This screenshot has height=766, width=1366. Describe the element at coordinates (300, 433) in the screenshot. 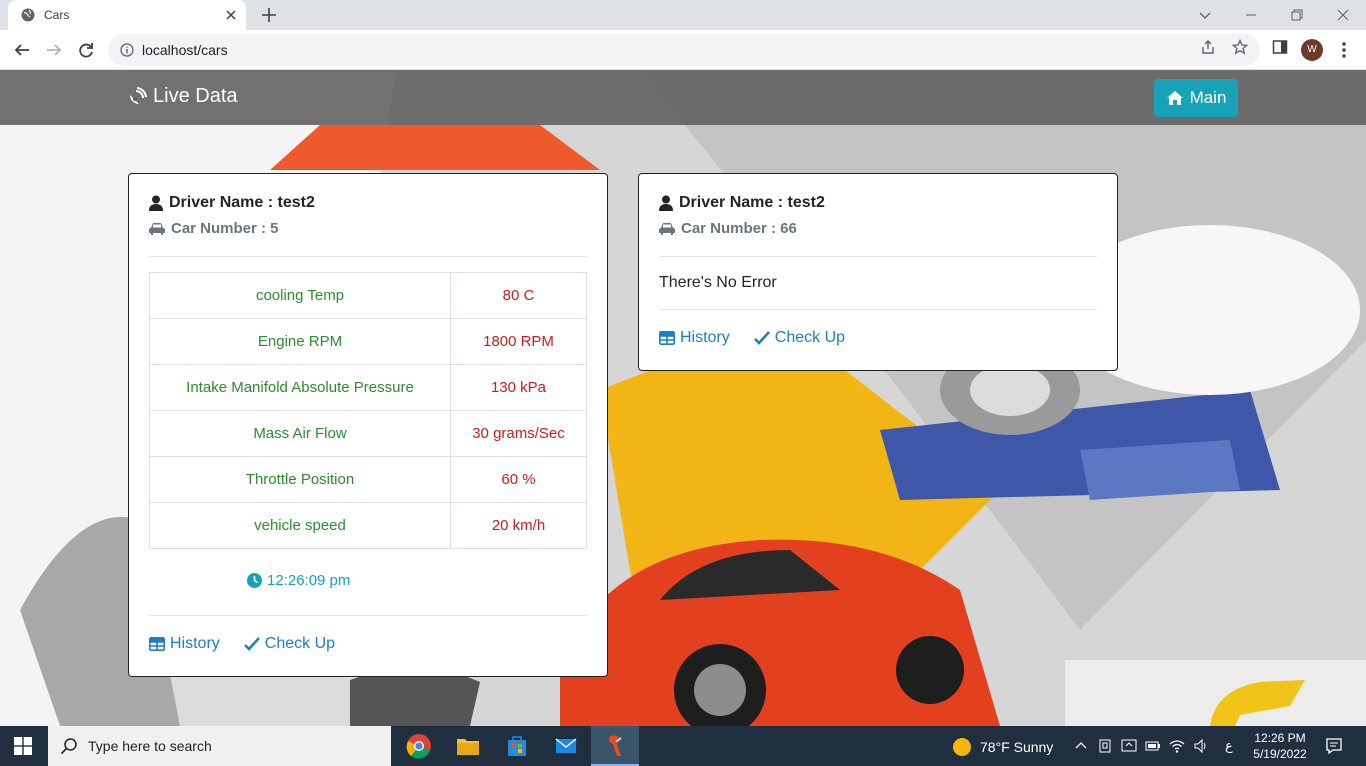

I see `reading-label: Mass Air Flow` at that location.